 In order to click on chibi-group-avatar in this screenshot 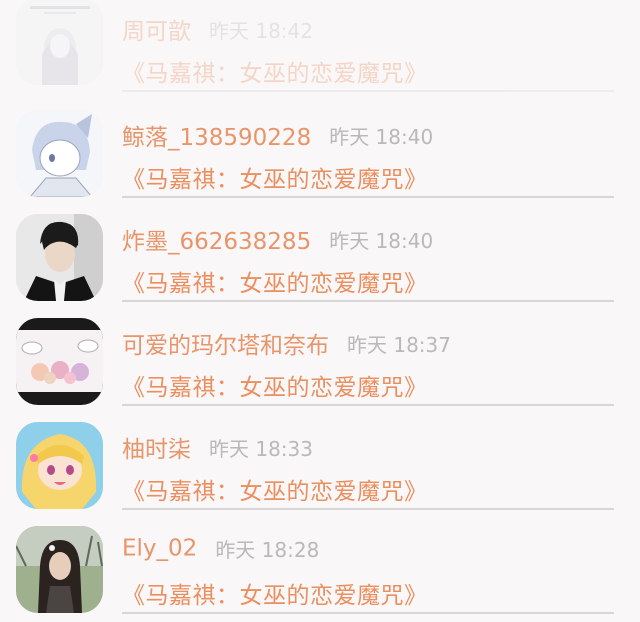, I will do `click(59, 361)`.